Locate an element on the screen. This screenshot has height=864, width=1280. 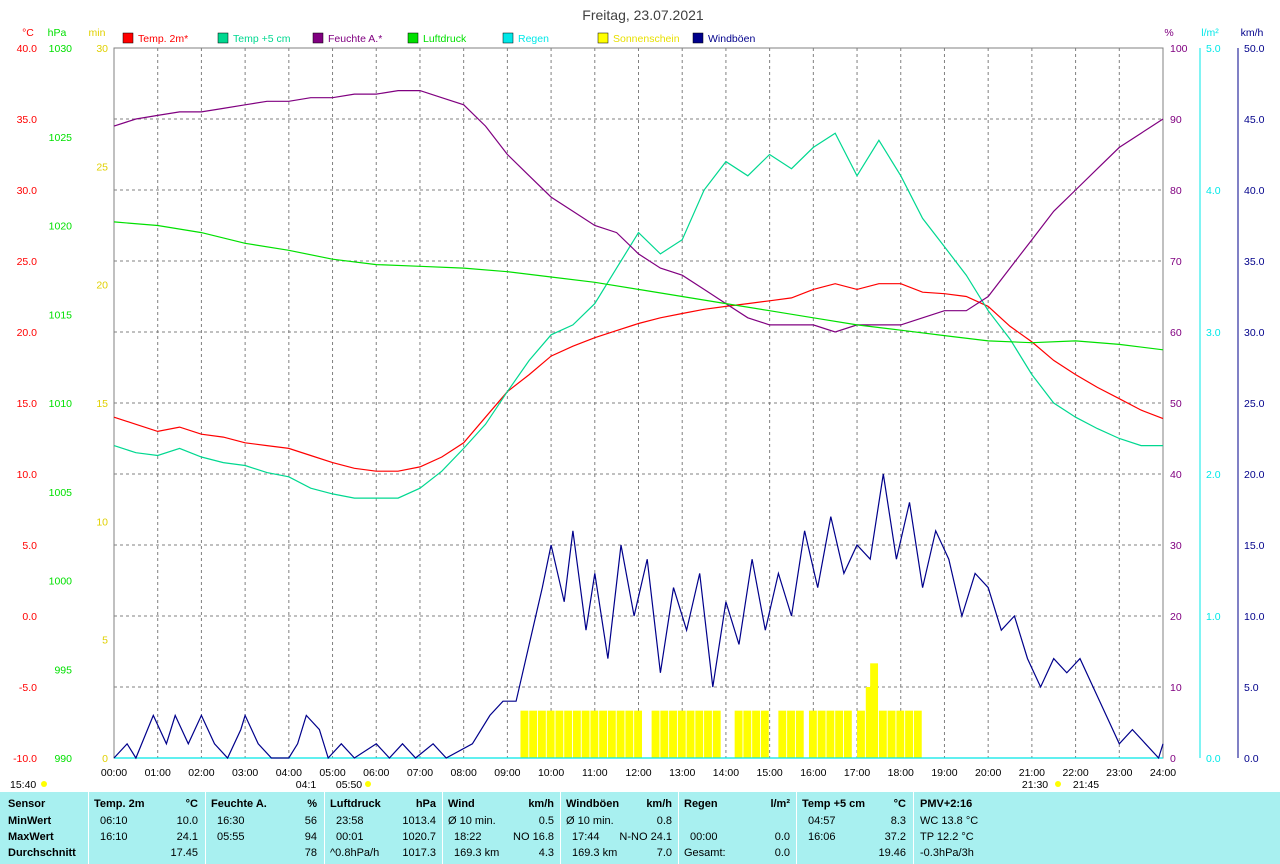
max-label: MaxWert is located at coordinates (31, 837).